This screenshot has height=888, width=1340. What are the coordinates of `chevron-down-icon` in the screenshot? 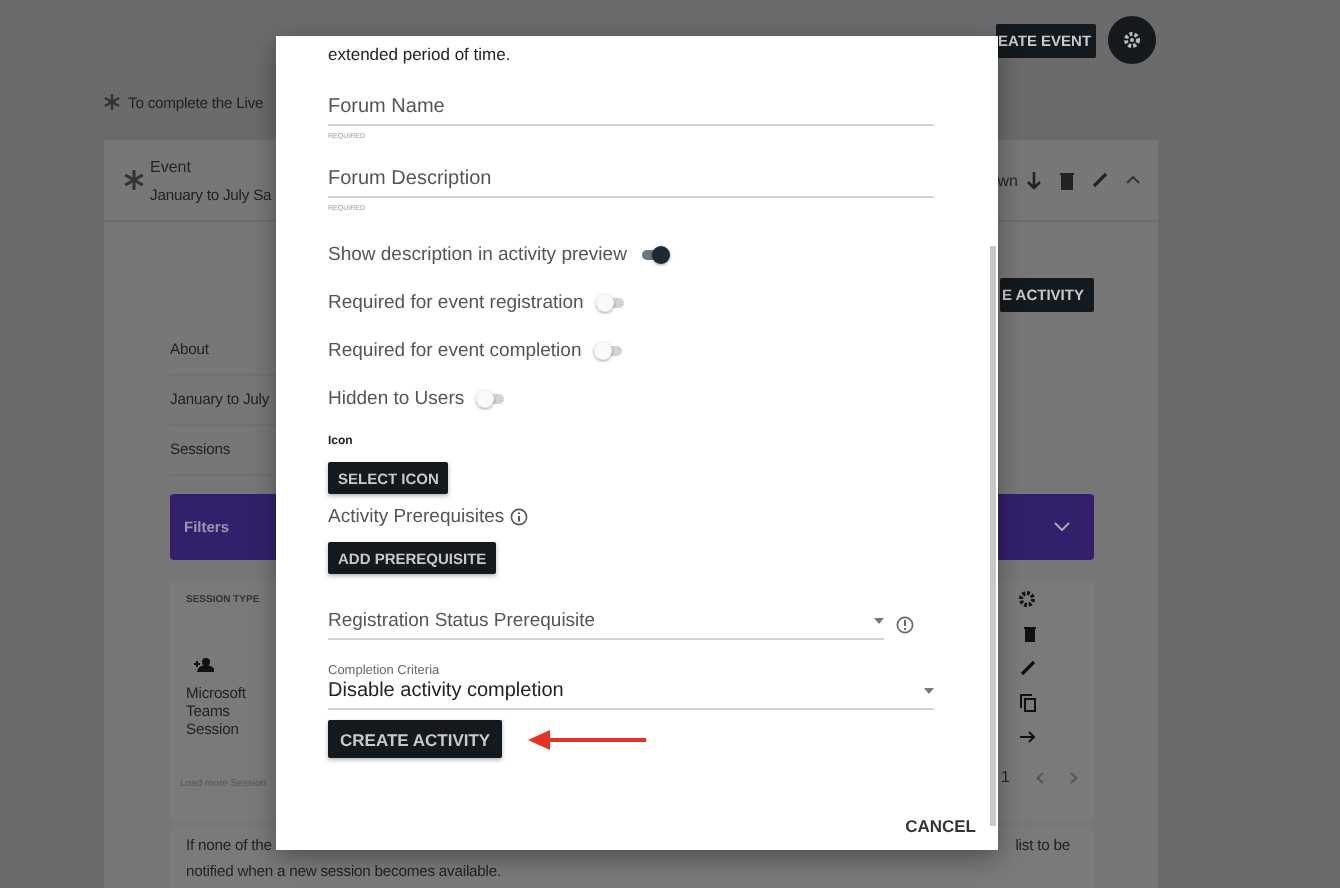 It's located at (1062, 527).